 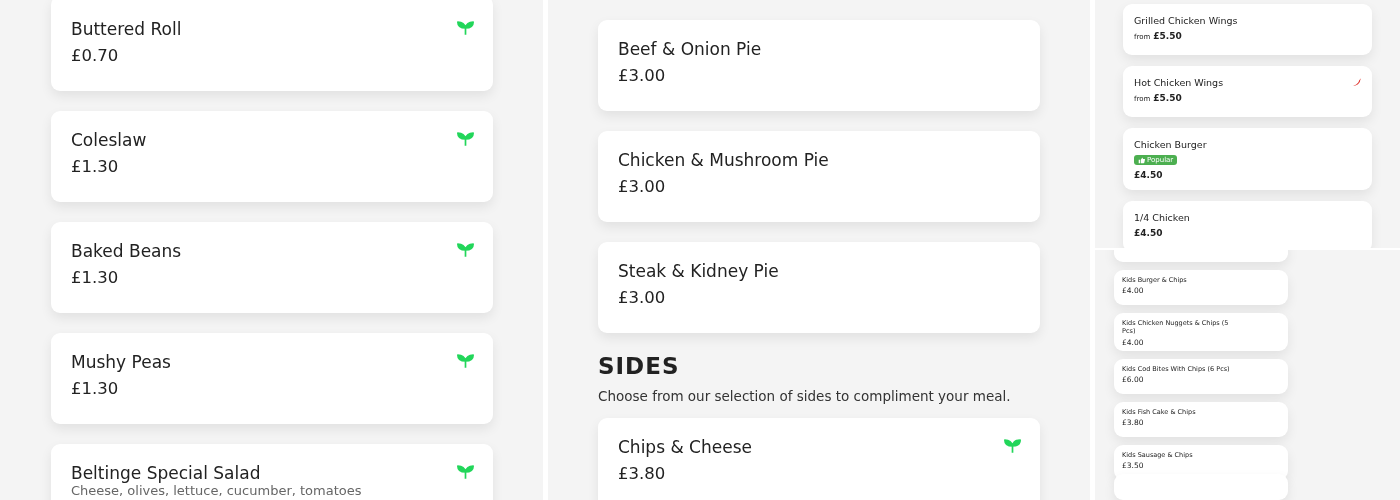 What do you see at coordinates (642, 473) in the screenshot?
I see `item-price: £3.80` at bounding box center [642, 473].